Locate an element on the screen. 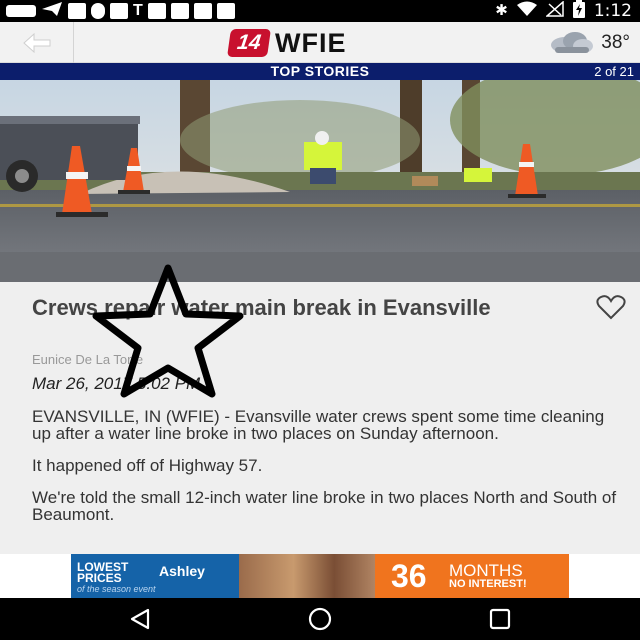 The height and width of the screenshot is (640, 640). story-counter: 2 of 21 is located at coordinates (614, 71).